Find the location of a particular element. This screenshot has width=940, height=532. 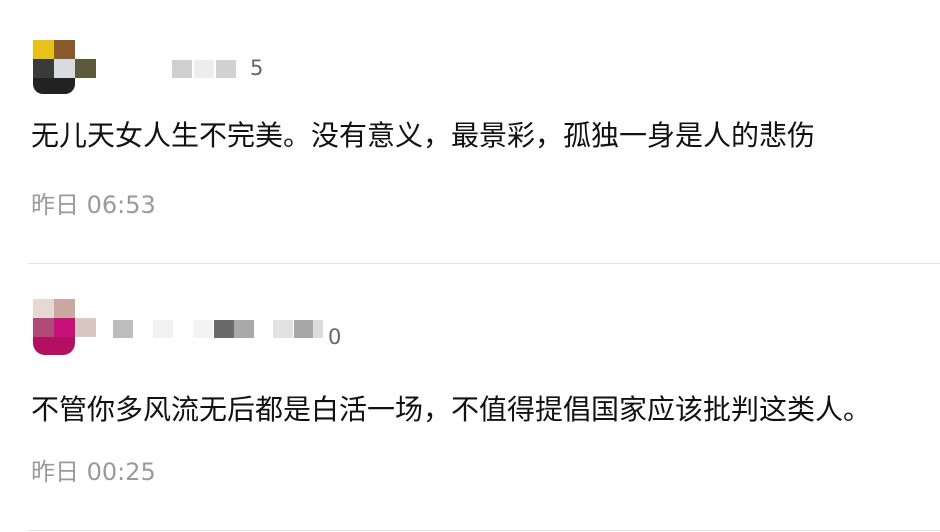

comment-time: 昨日 06:53 is located at coordinates (93, 205).